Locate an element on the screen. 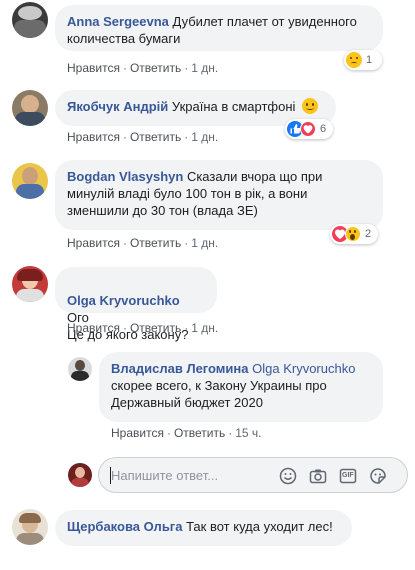  reply-time: 15 ч. is located at coordinates (248, 433).